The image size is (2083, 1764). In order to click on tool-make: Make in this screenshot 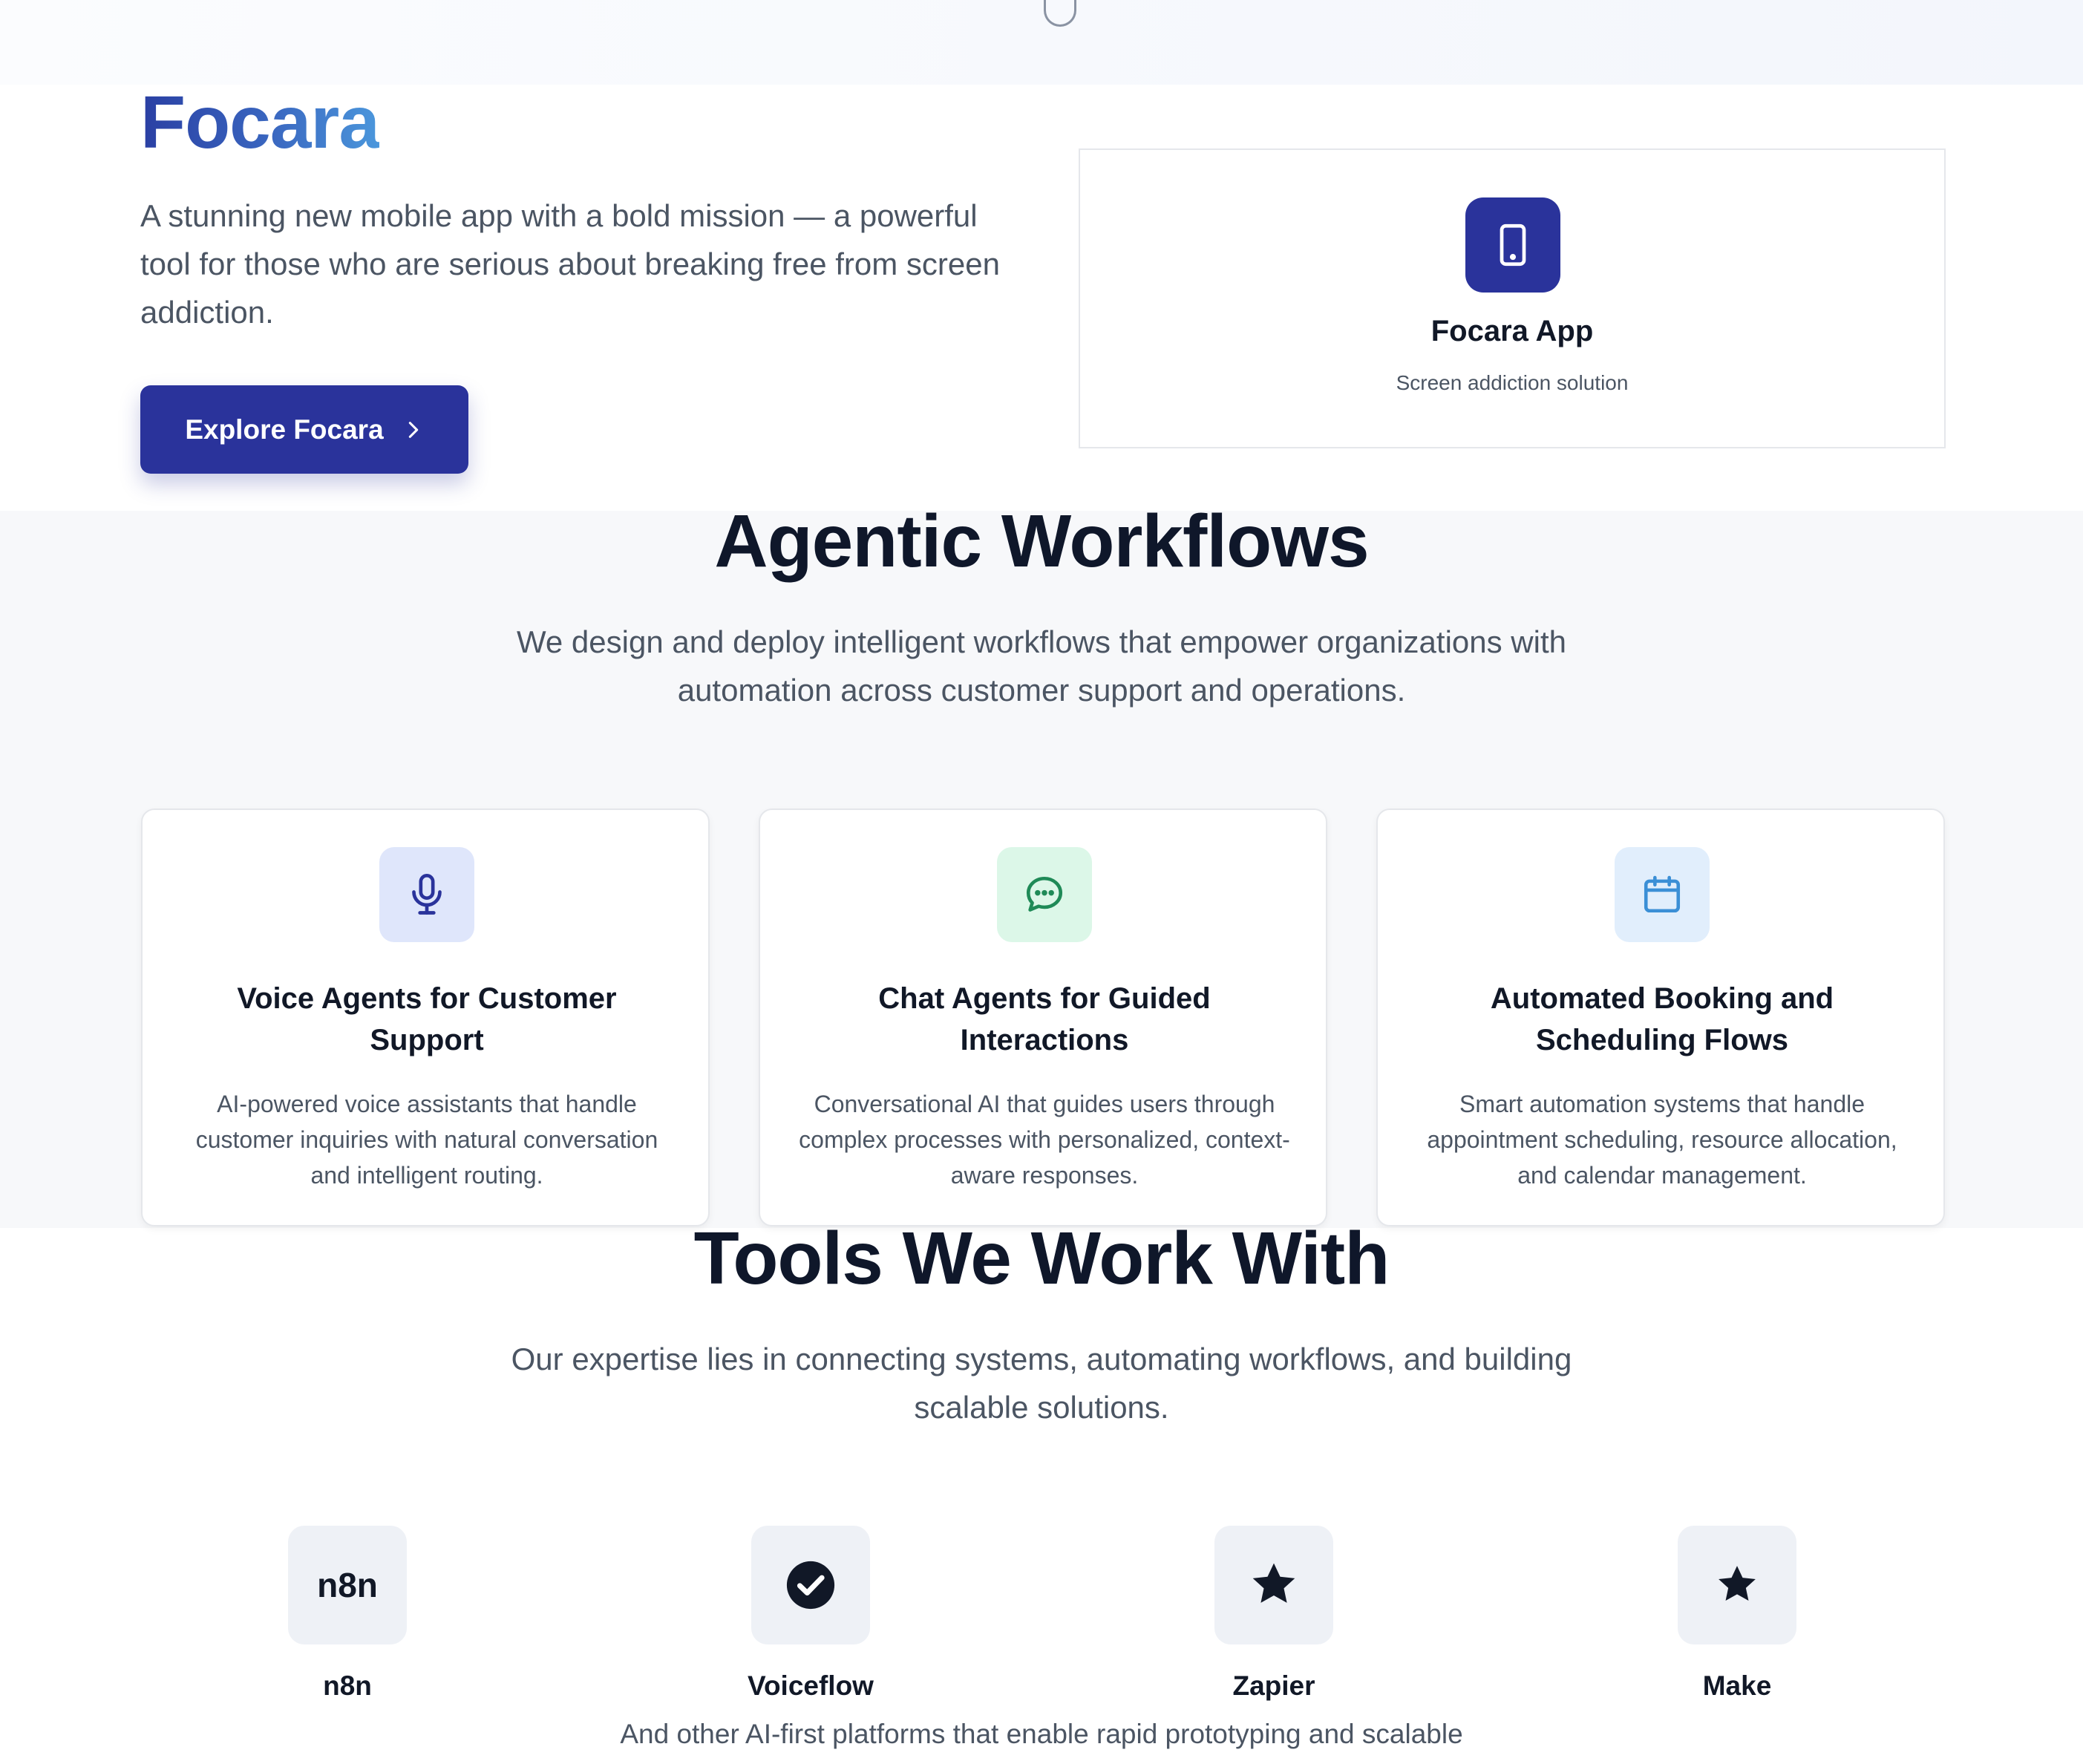, I will do `click(1737, 1622)`.